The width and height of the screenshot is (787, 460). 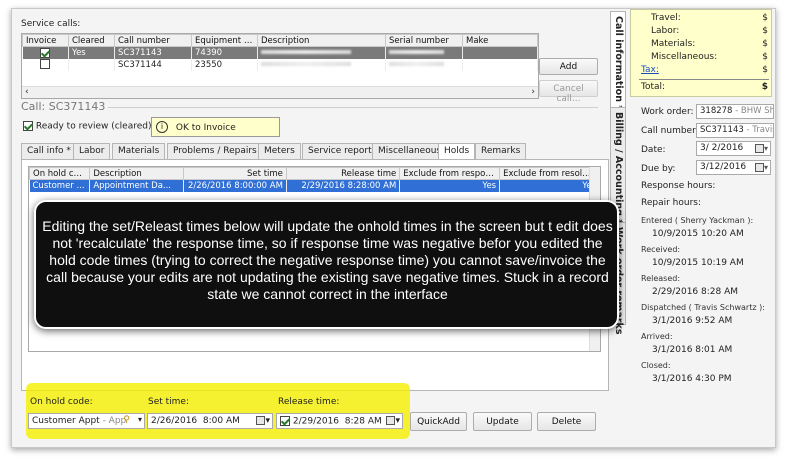 I want to click on ready-to-review: Ready to review (cleared), so click(x=87, y=126).